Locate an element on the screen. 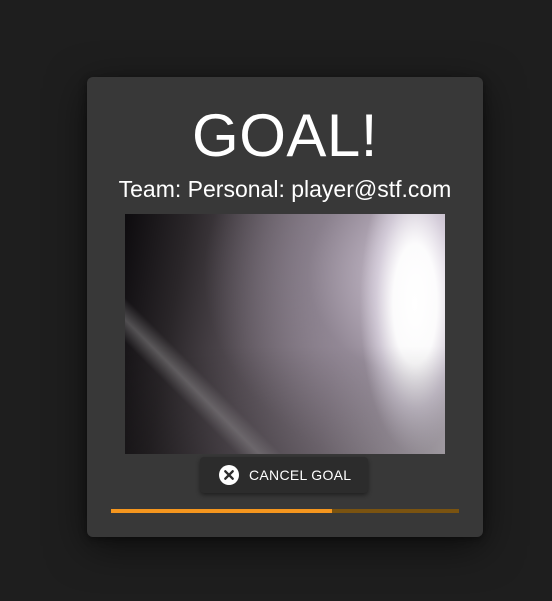 The image size is (552, 601). countdown-progress-bar is located at coordinates (285, 511).